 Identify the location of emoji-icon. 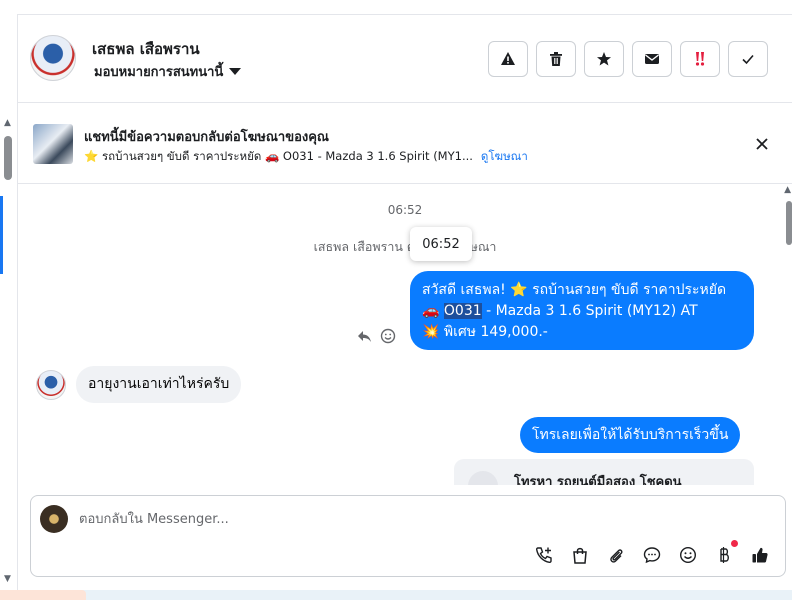
(688, 555).